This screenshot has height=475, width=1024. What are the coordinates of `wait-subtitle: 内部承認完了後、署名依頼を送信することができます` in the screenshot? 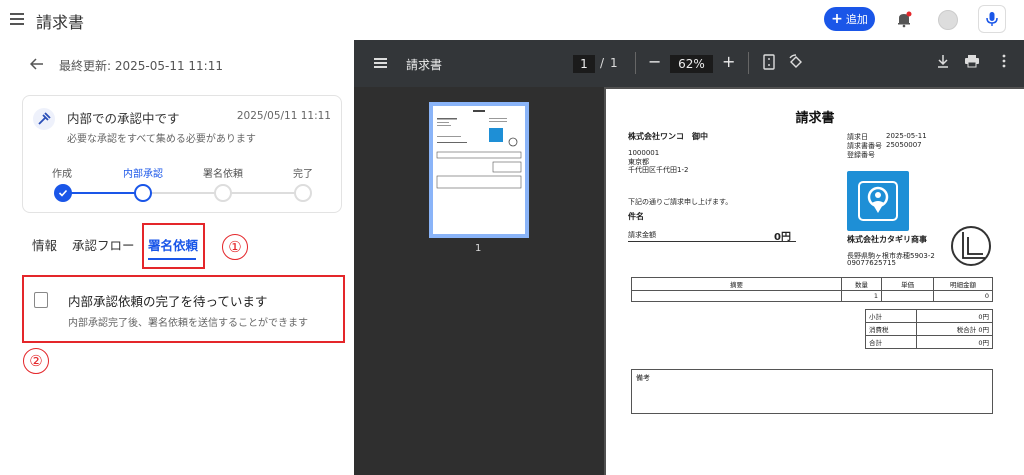 It's located at (188, 323).